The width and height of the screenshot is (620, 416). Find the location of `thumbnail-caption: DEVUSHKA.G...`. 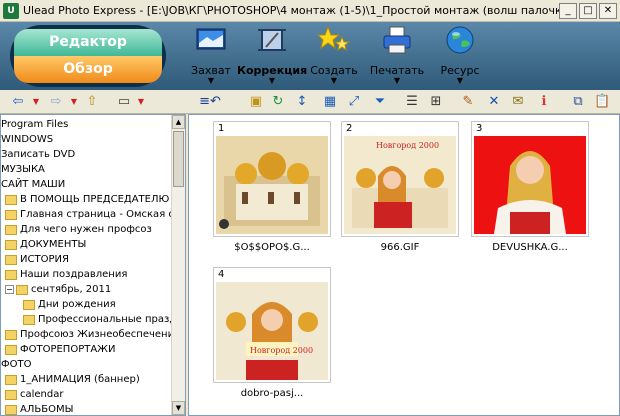

thumbnail-caption: DEVUSHKA.G... is located at coordinates (530, 247).